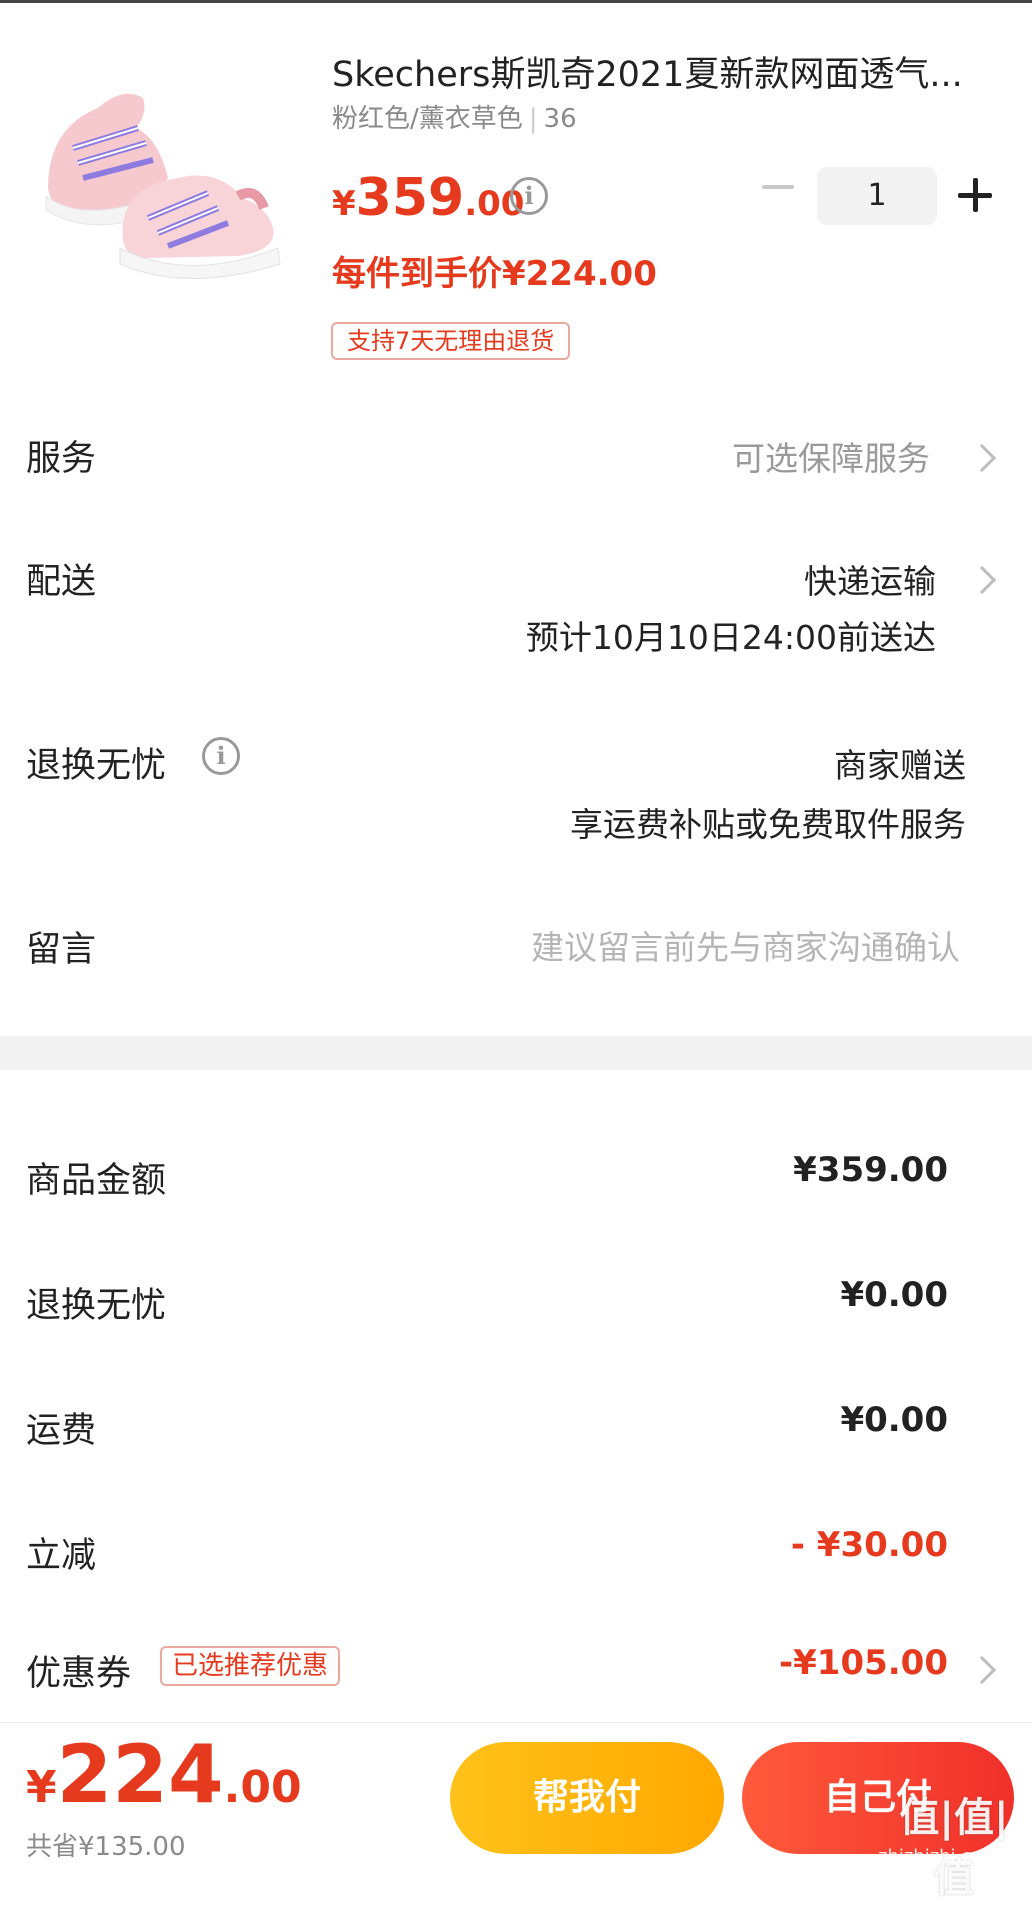  What do you see at coordinates (61, 1556) in the screenshot?
I see `discount-label: 立减` at bounding box center [61, 1556].